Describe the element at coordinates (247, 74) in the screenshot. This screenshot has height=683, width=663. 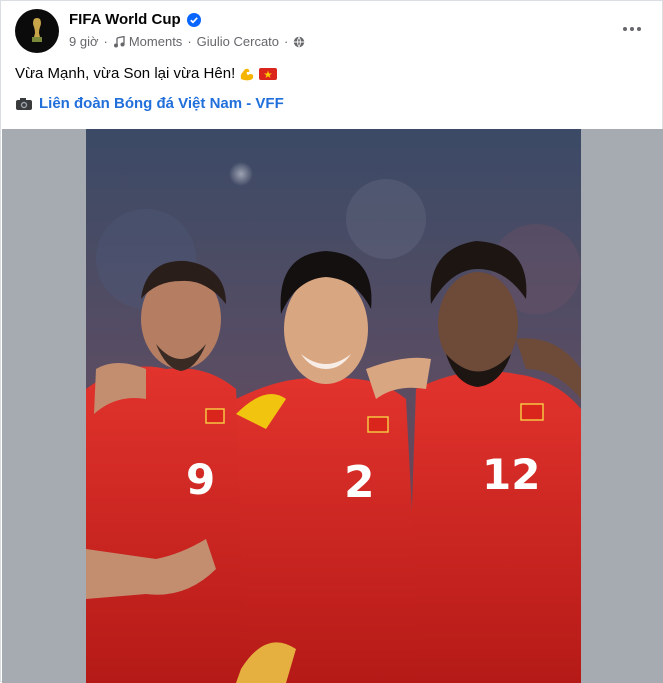
I see `flexed-biceps-emoji` at that location.